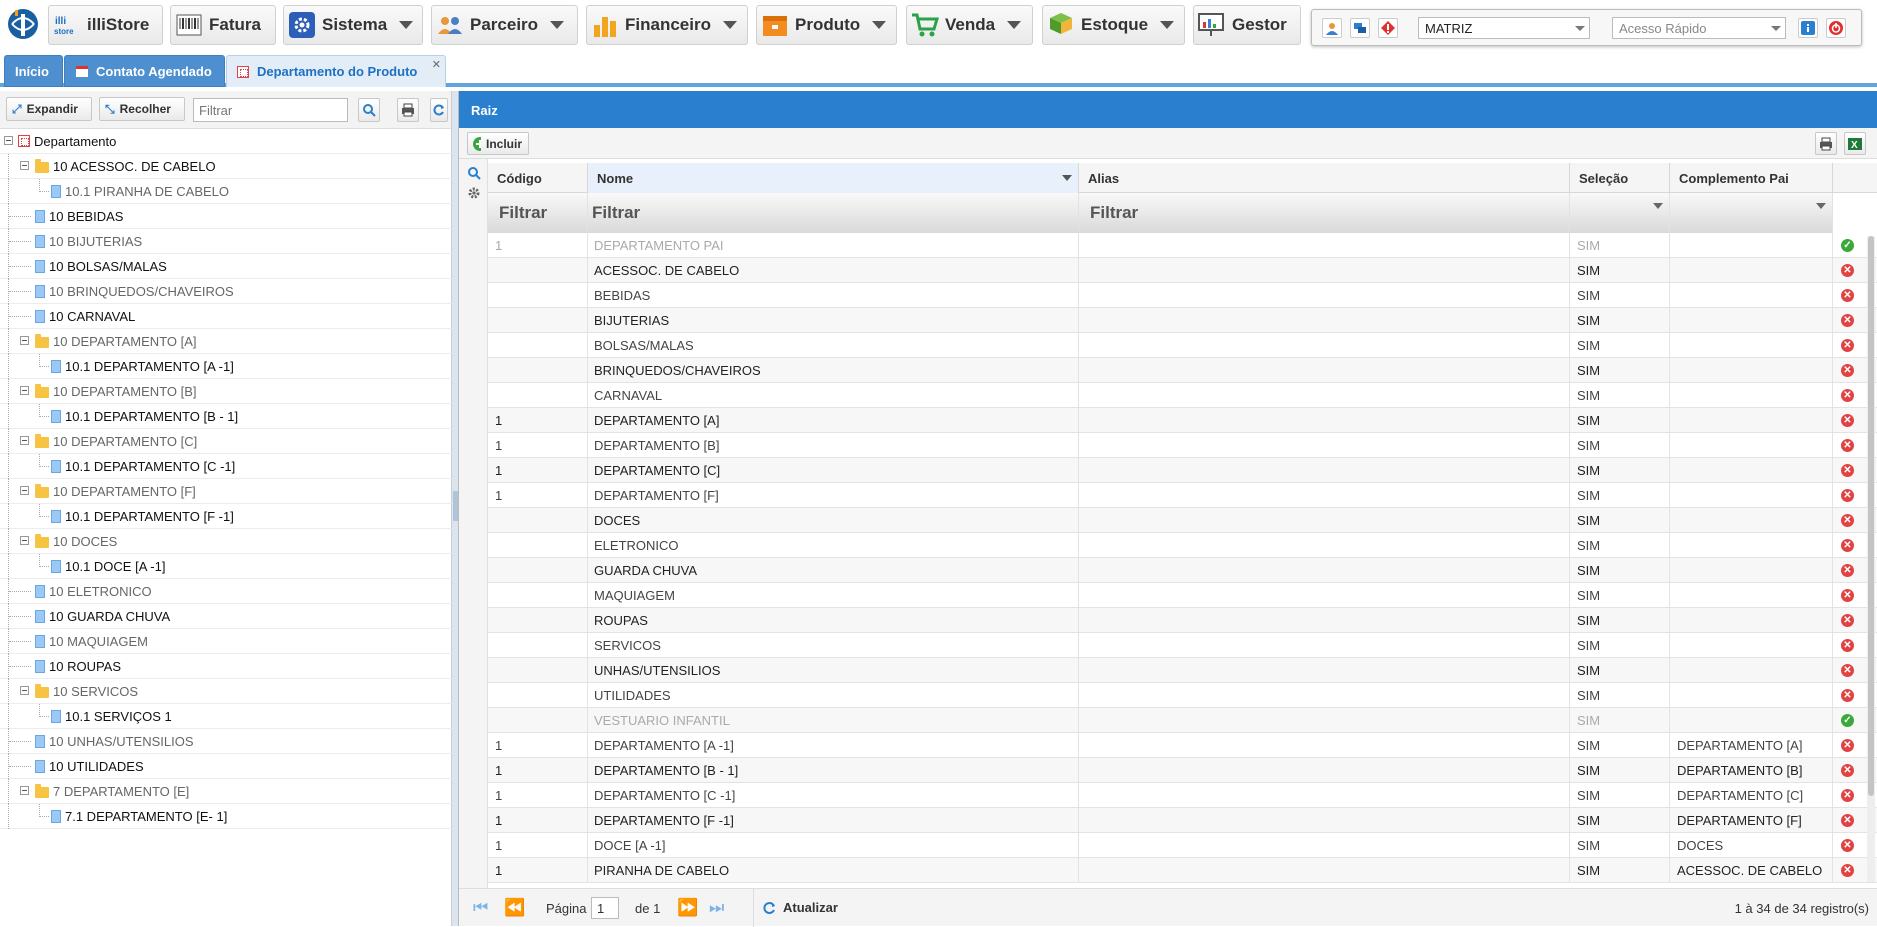 The height and width of the screenshot is (927, 1877). Describe the element at coordinates (1182, 670) in the screenshot. I see `table-row: UNHAS/UTENSILIOS SIM ✕` at that location.